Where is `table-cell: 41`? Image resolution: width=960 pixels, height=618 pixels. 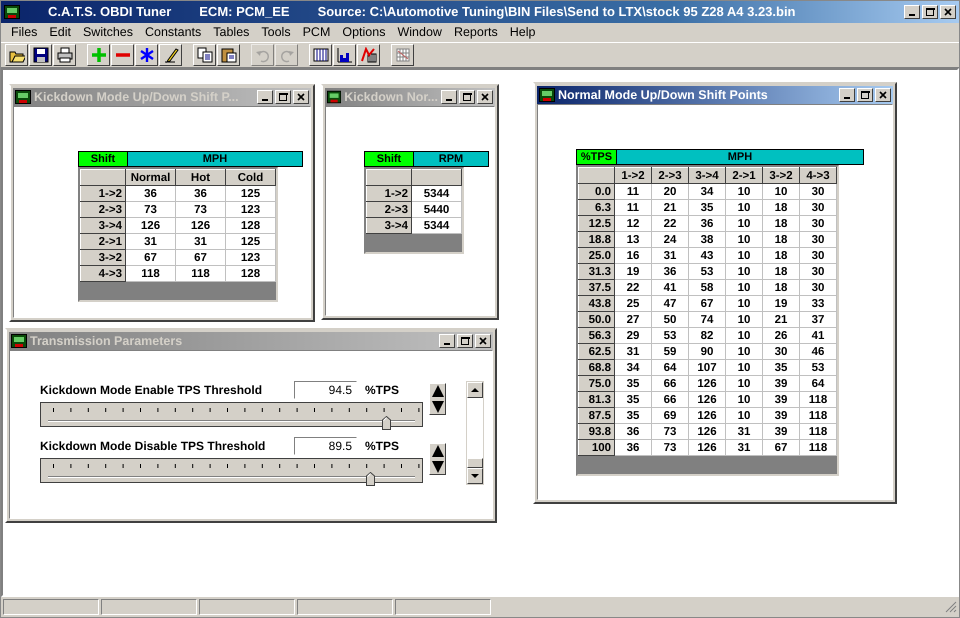
table-cell: 41 is located at coordinates (670, 288).